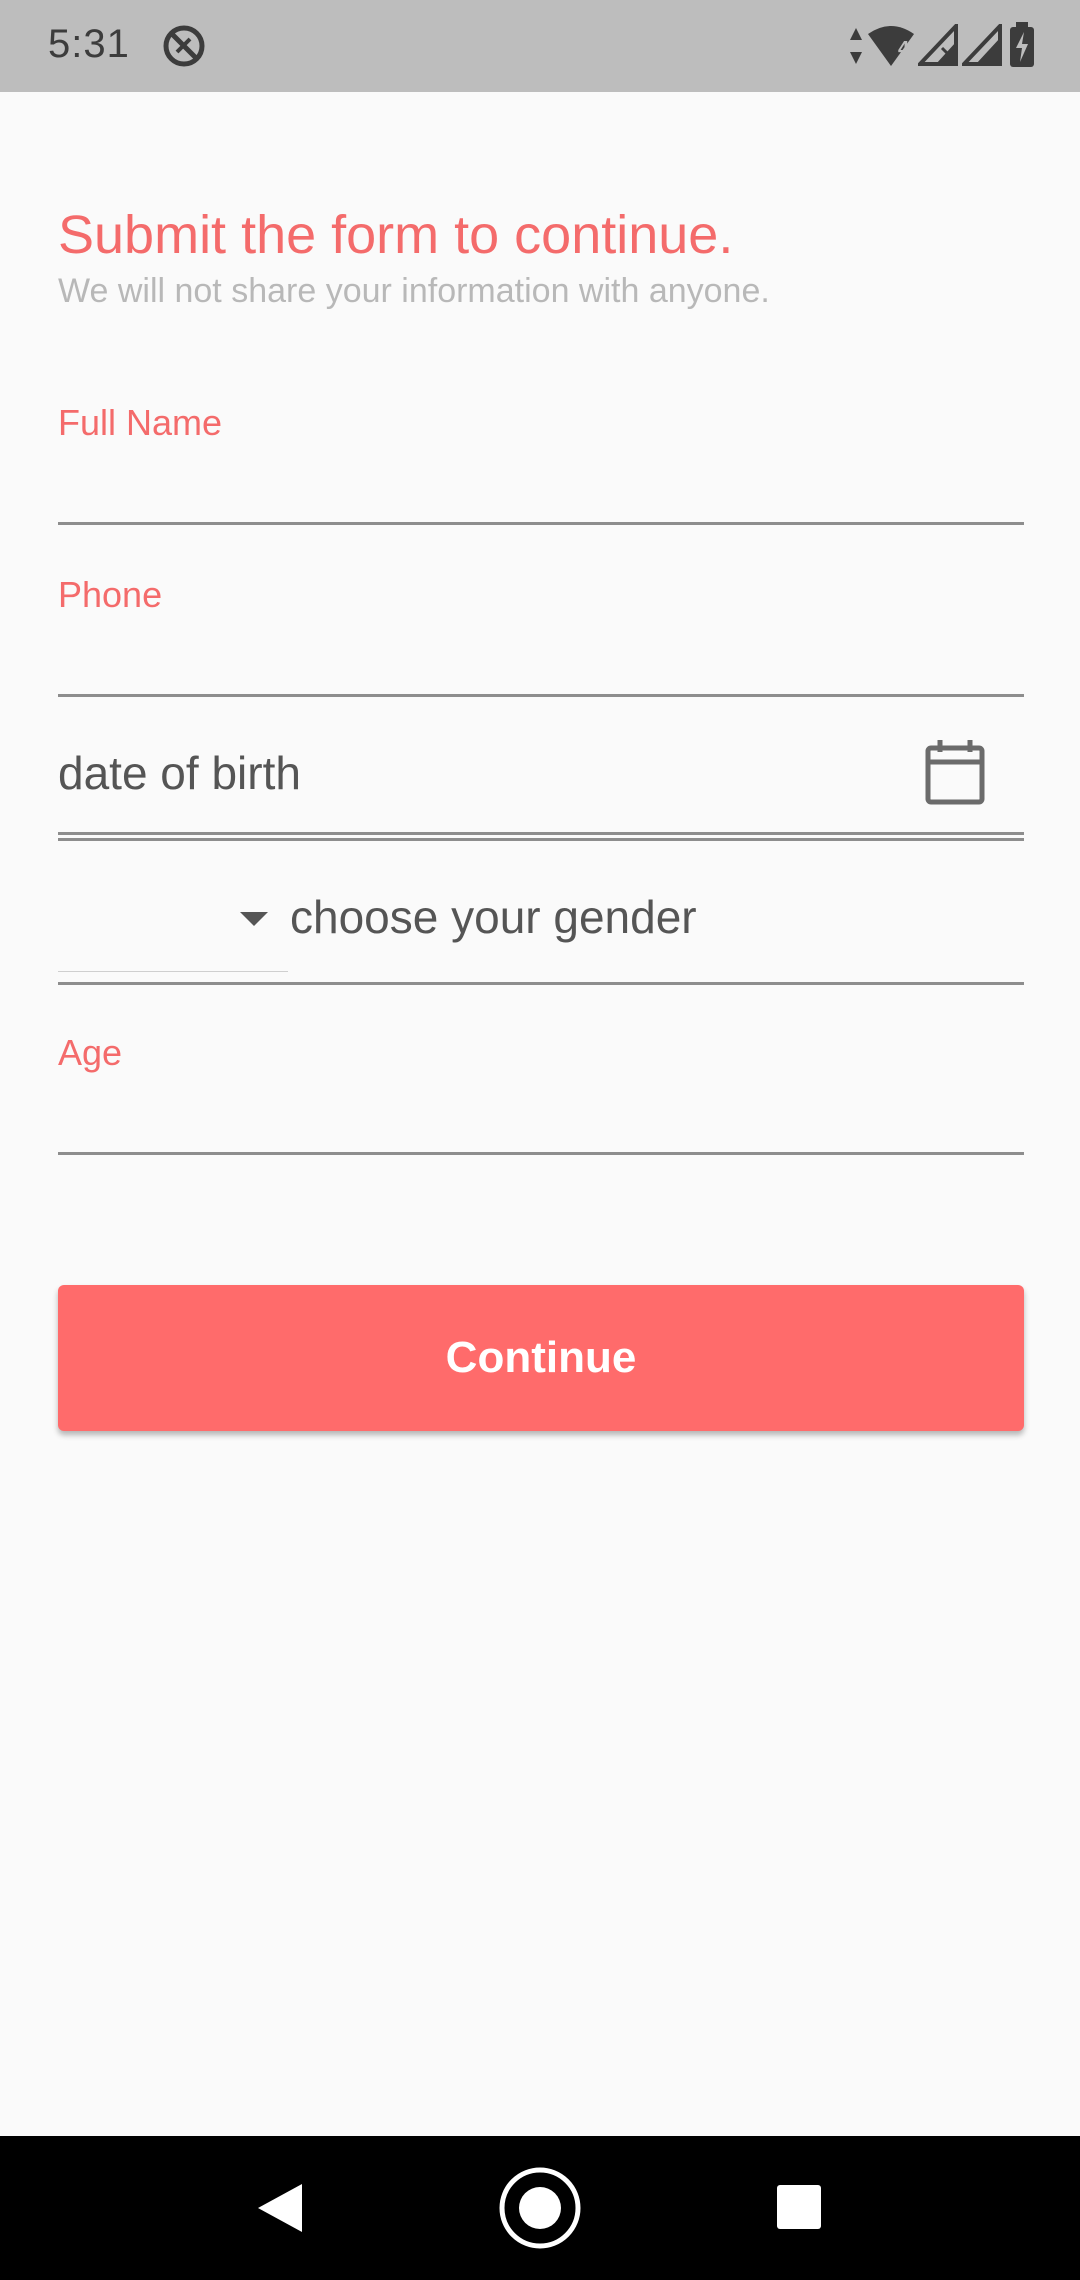 The image size is (1080, 2280). Describe the element at coordinates (541, 1153) in the screenshot. I see `age-underline` at that location.